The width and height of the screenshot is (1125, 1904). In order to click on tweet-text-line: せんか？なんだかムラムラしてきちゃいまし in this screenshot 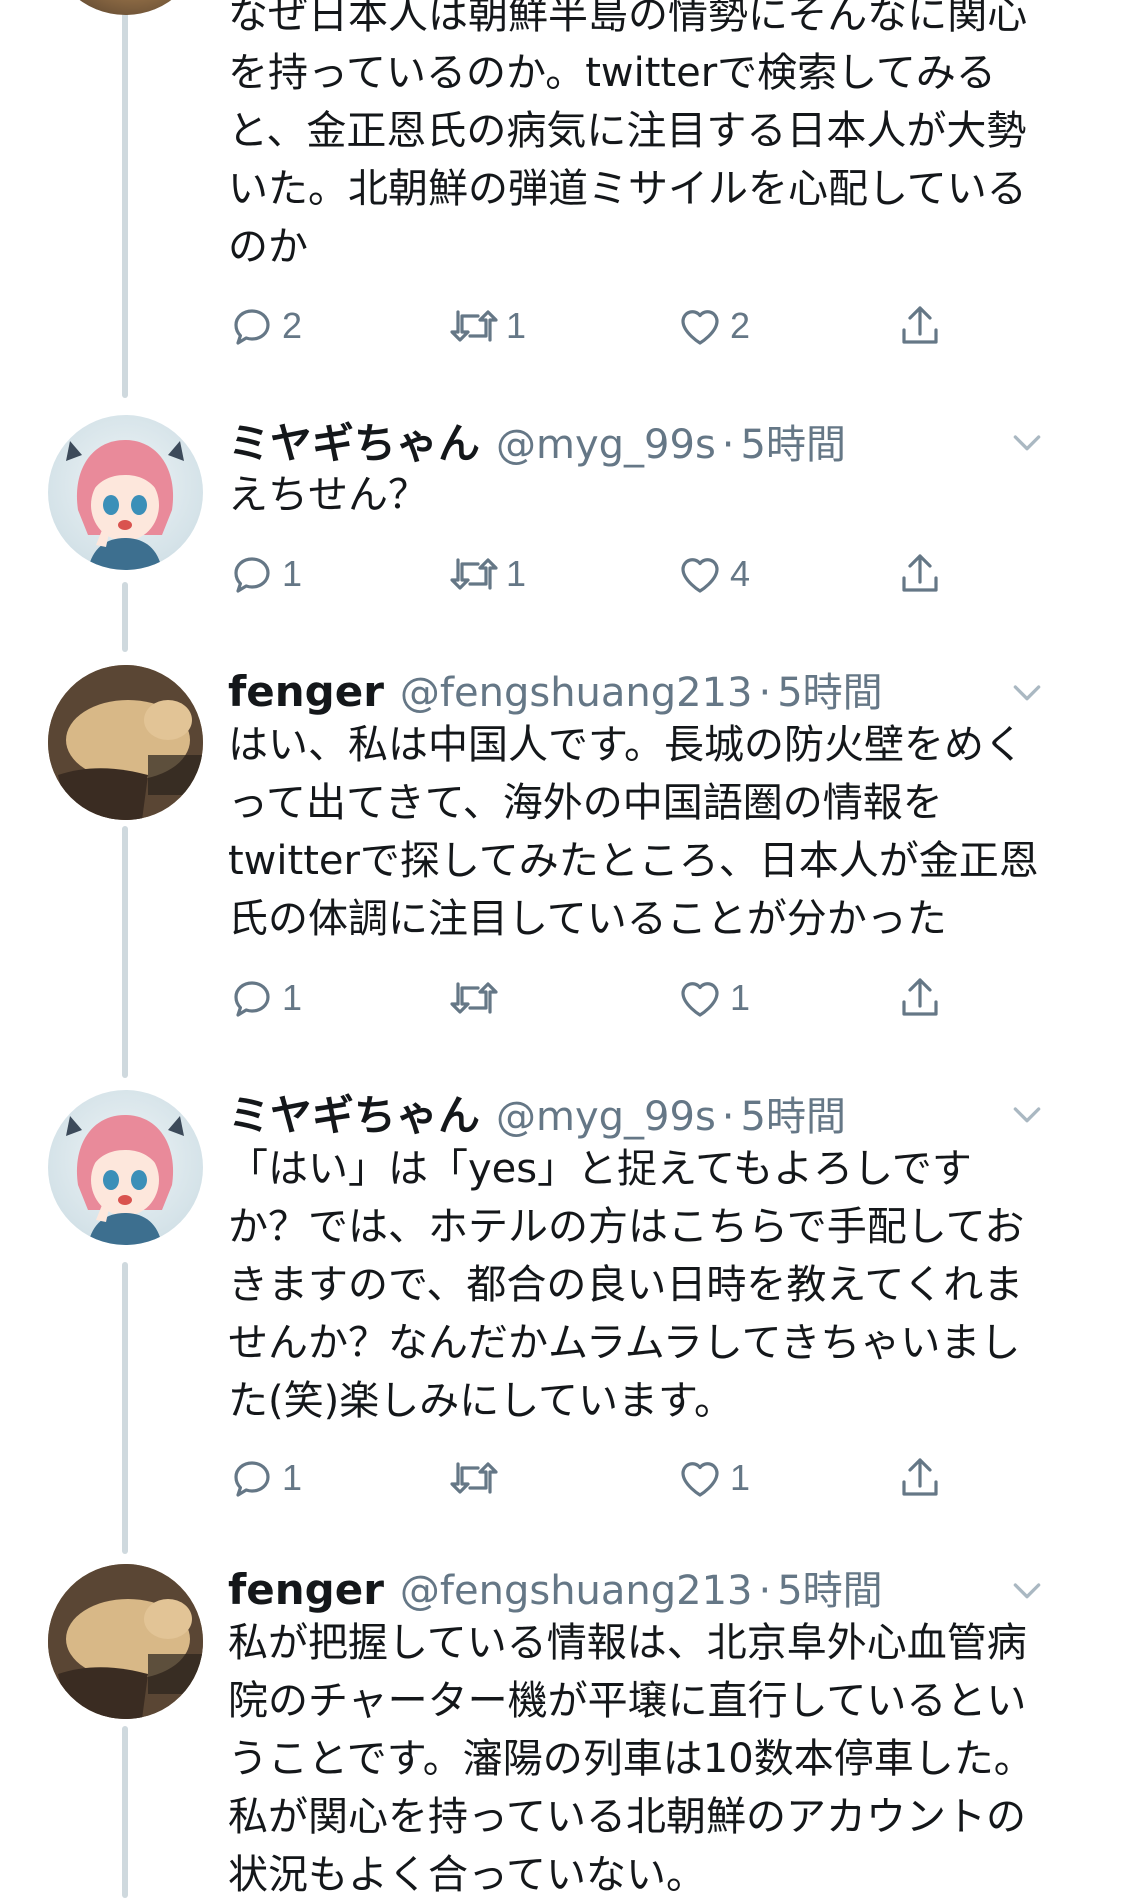, I will do `click(624, 1343)`.